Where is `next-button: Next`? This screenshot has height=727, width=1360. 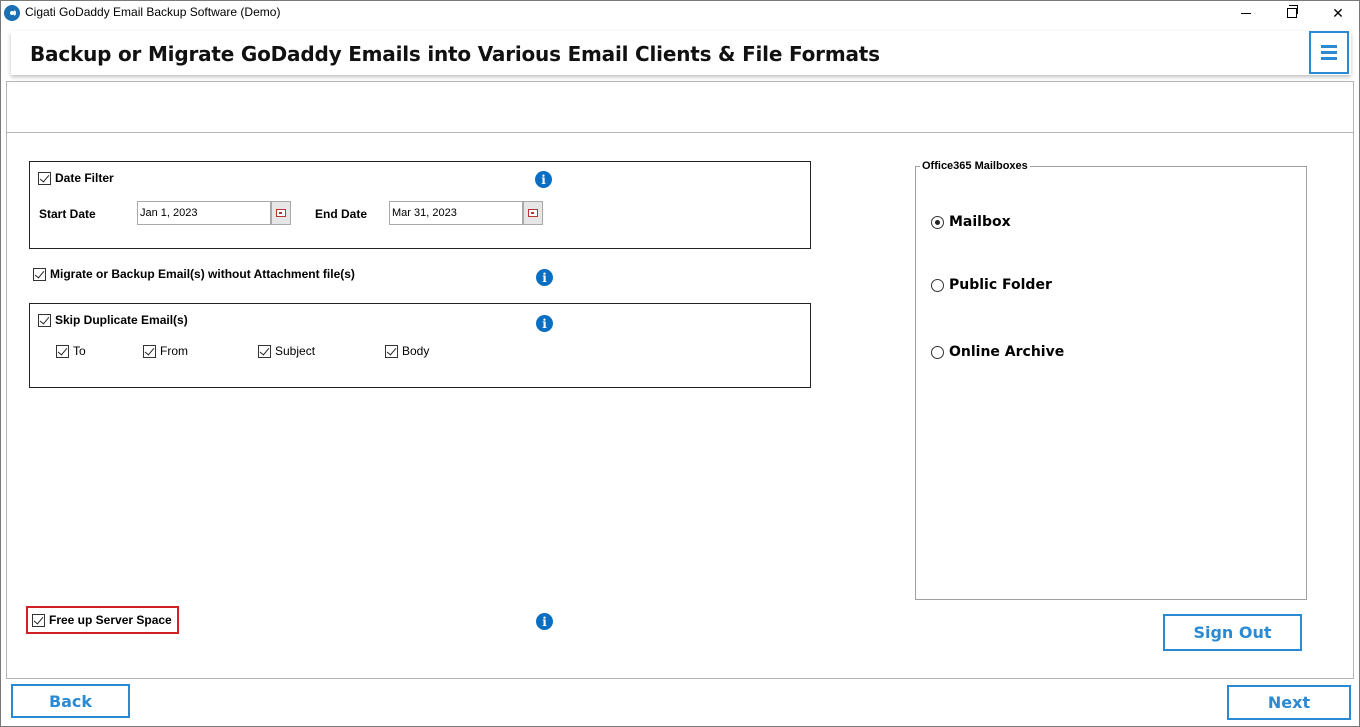
next-button: Next is located at coordinates (1289, 702).